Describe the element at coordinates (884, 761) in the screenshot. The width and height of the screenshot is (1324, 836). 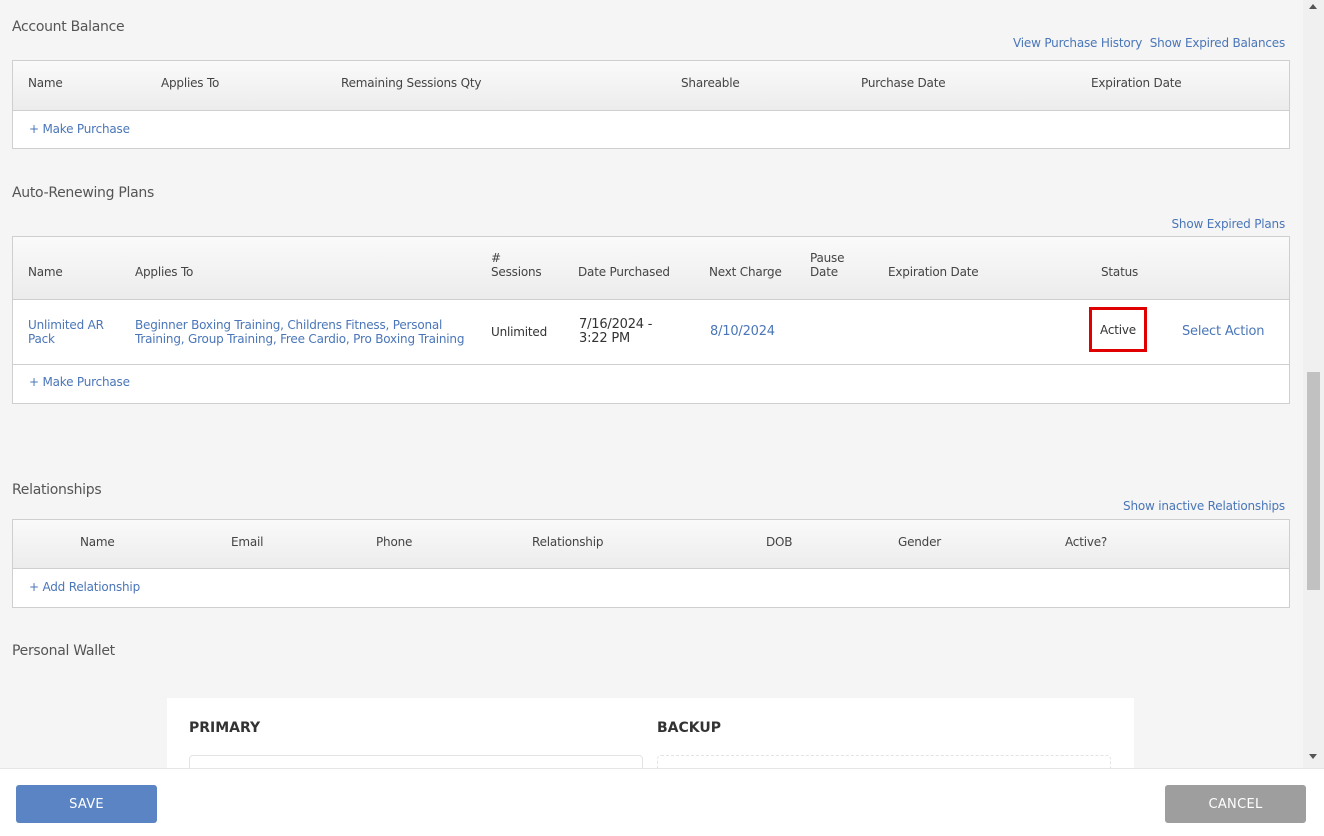
I see `backup-card-slot` at that location.